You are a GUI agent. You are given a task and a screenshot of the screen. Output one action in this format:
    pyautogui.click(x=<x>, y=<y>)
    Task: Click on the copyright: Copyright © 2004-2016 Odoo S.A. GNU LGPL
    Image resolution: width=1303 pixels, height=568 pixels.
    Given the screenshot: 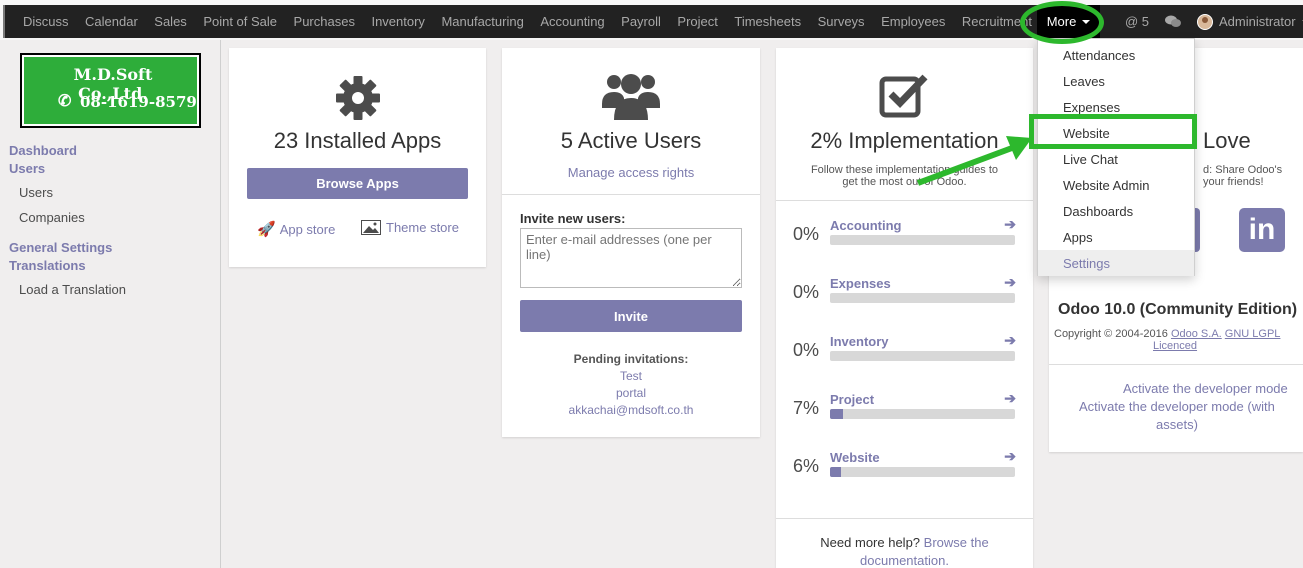 What is the action you would take?
    pyautogui.click(x=1167, y=334)
    